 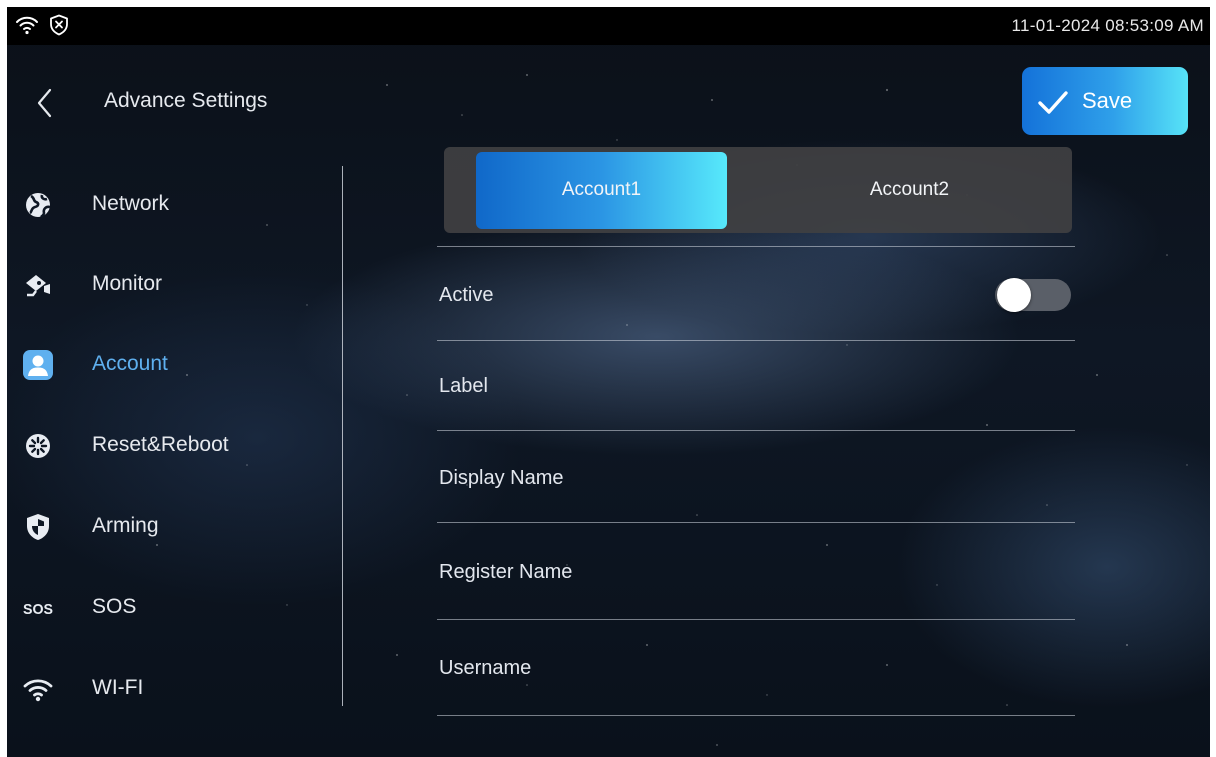 I want to click on sidebar-item-monitor: Monitor, so click(x=172, y=285).